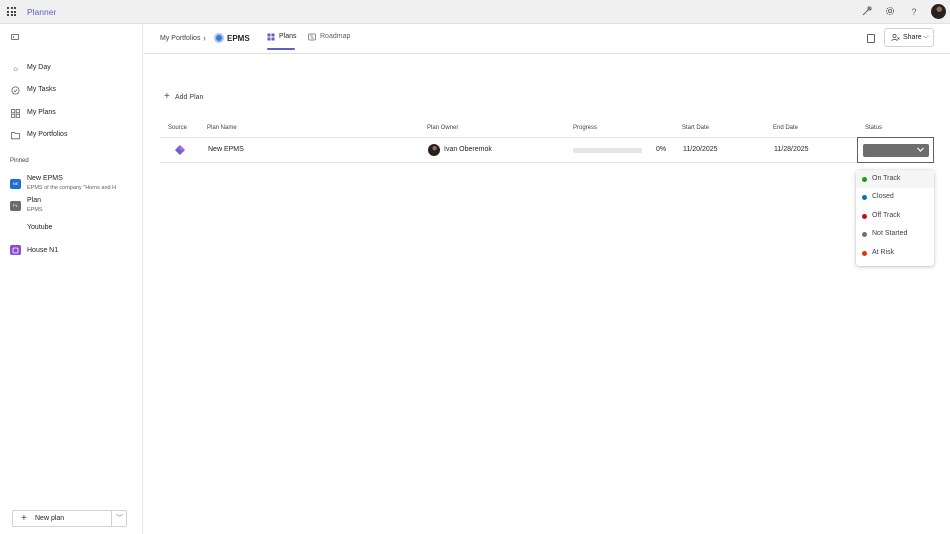 This screenshot has height=534, width=950. I want to click on pinned-item-title: House N1, so click(43, 250).